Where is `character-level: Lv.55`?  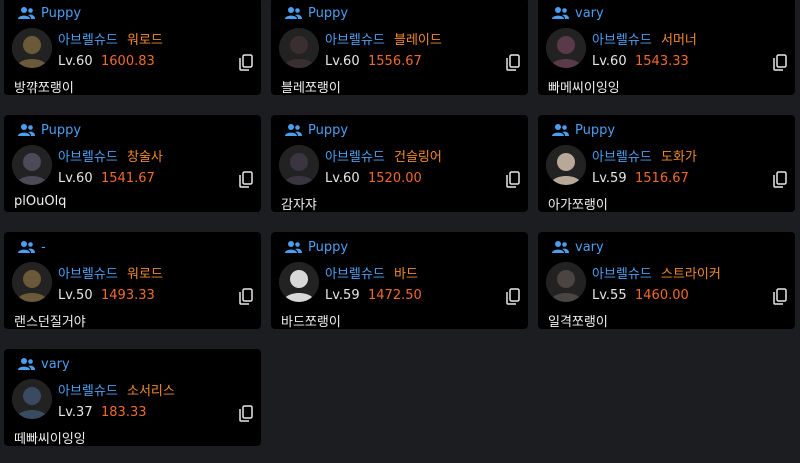 character-level: Lv.55 is located at coordinates (609, 295).